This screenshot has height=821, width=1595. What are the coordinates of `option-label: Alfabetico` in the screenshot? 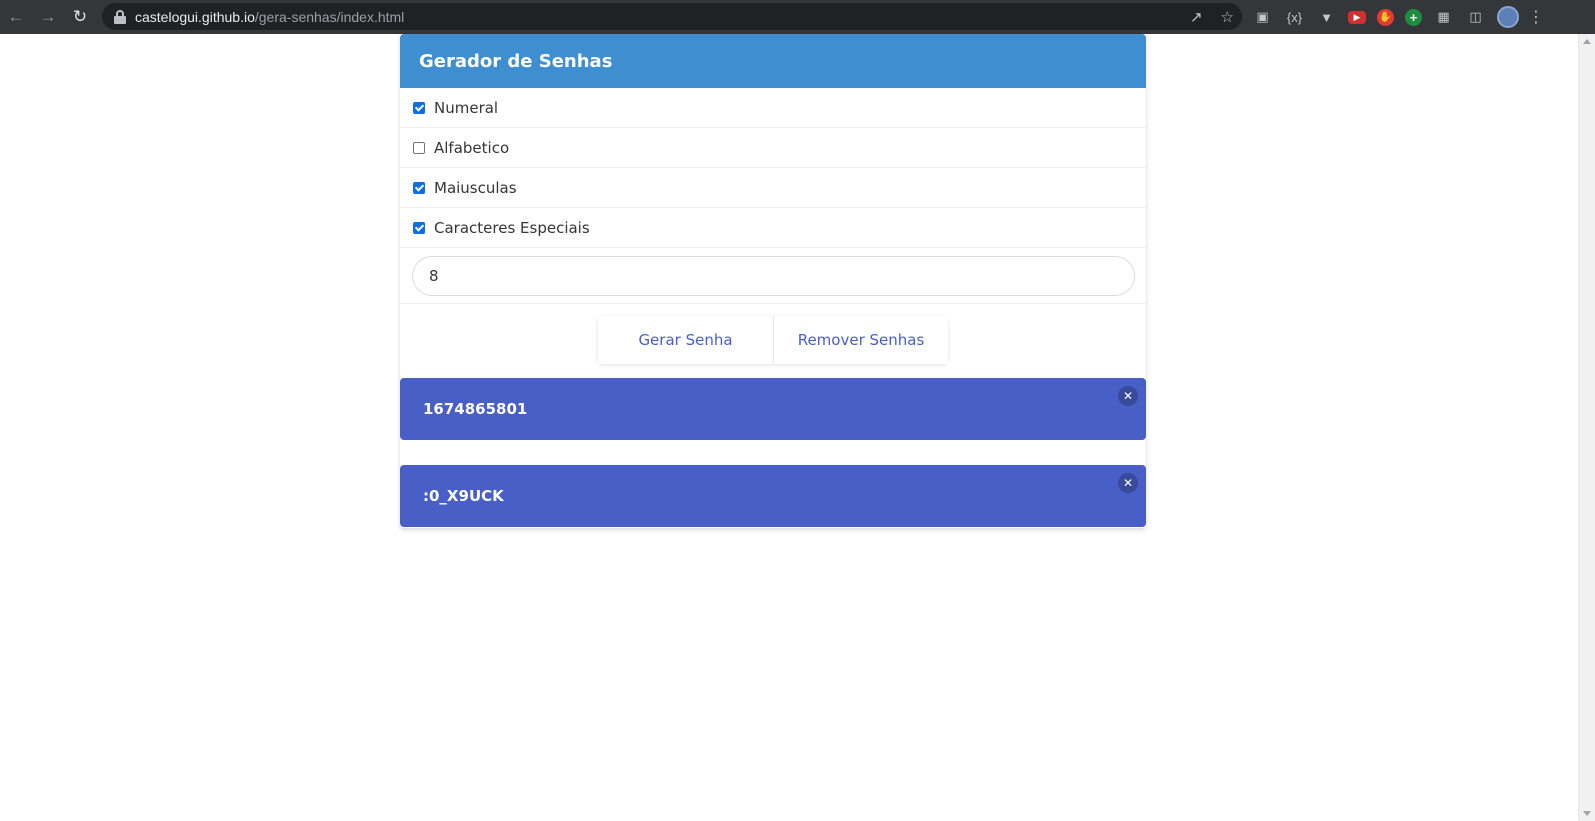 It's located at (472, 147).